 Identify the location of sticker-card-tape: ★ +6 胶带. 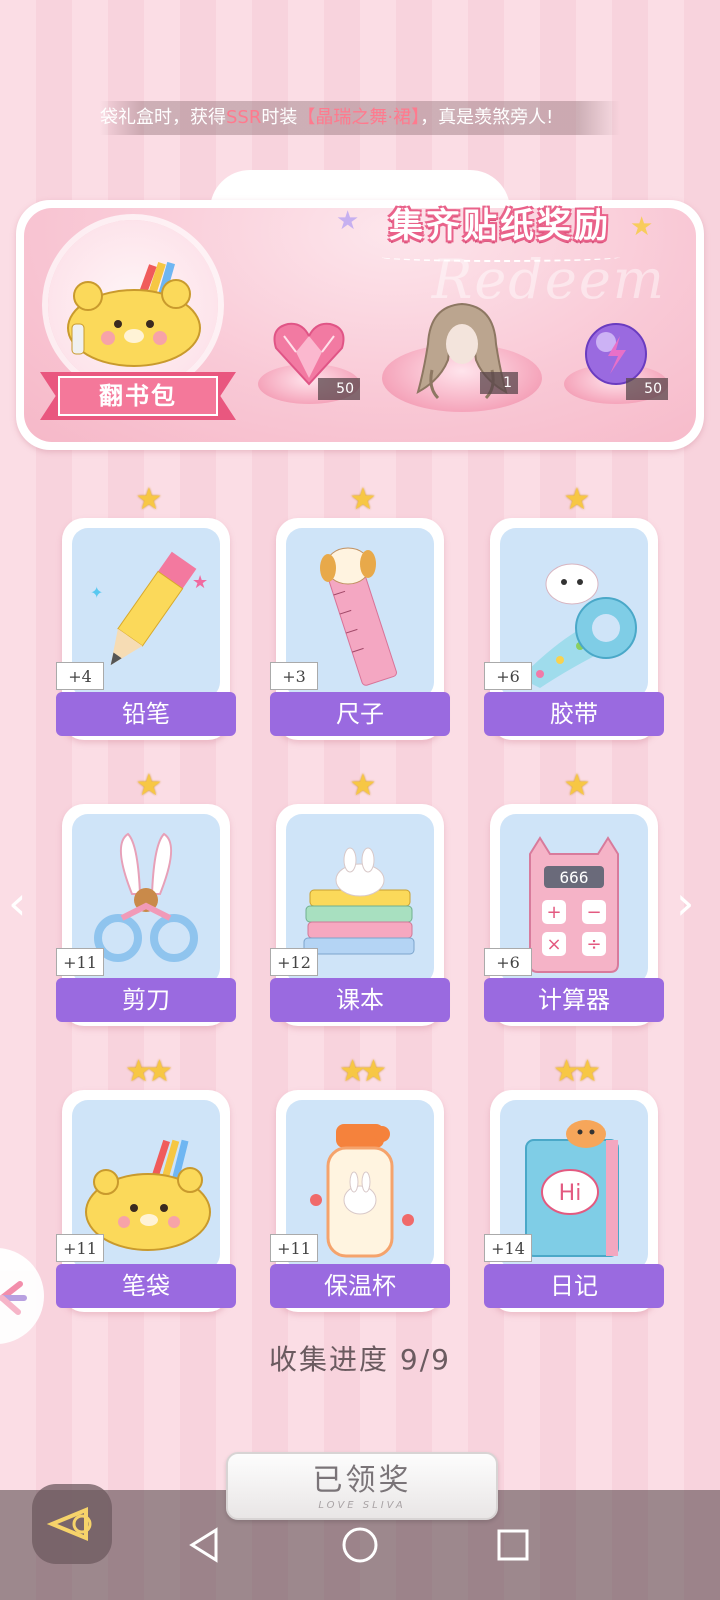
(574, 611).